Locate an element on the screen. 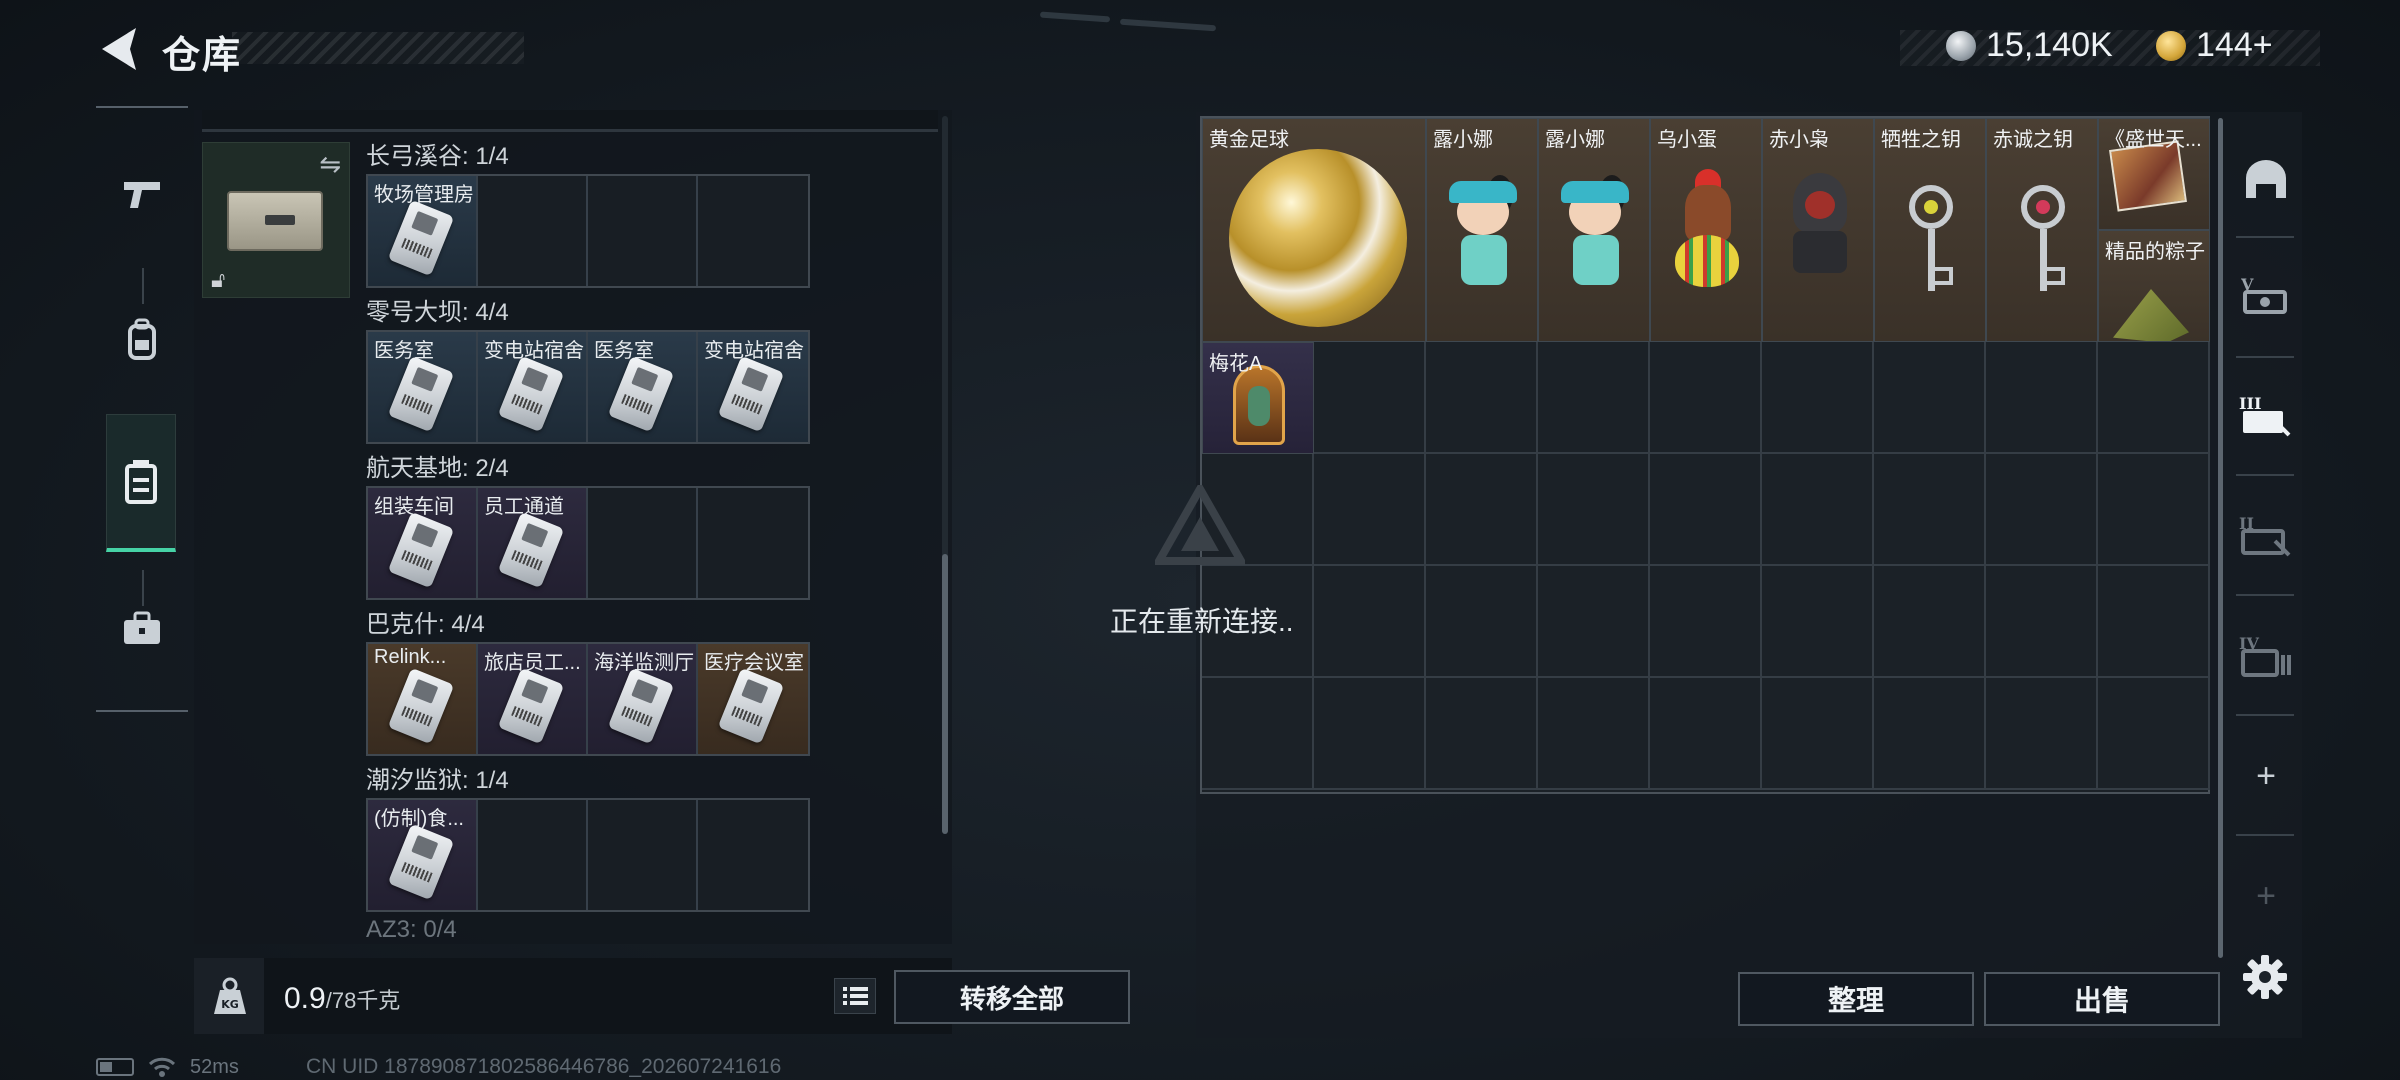 The image size is (2400, 1080). item-name: 梅花A is located at coordinates (1236, 364).